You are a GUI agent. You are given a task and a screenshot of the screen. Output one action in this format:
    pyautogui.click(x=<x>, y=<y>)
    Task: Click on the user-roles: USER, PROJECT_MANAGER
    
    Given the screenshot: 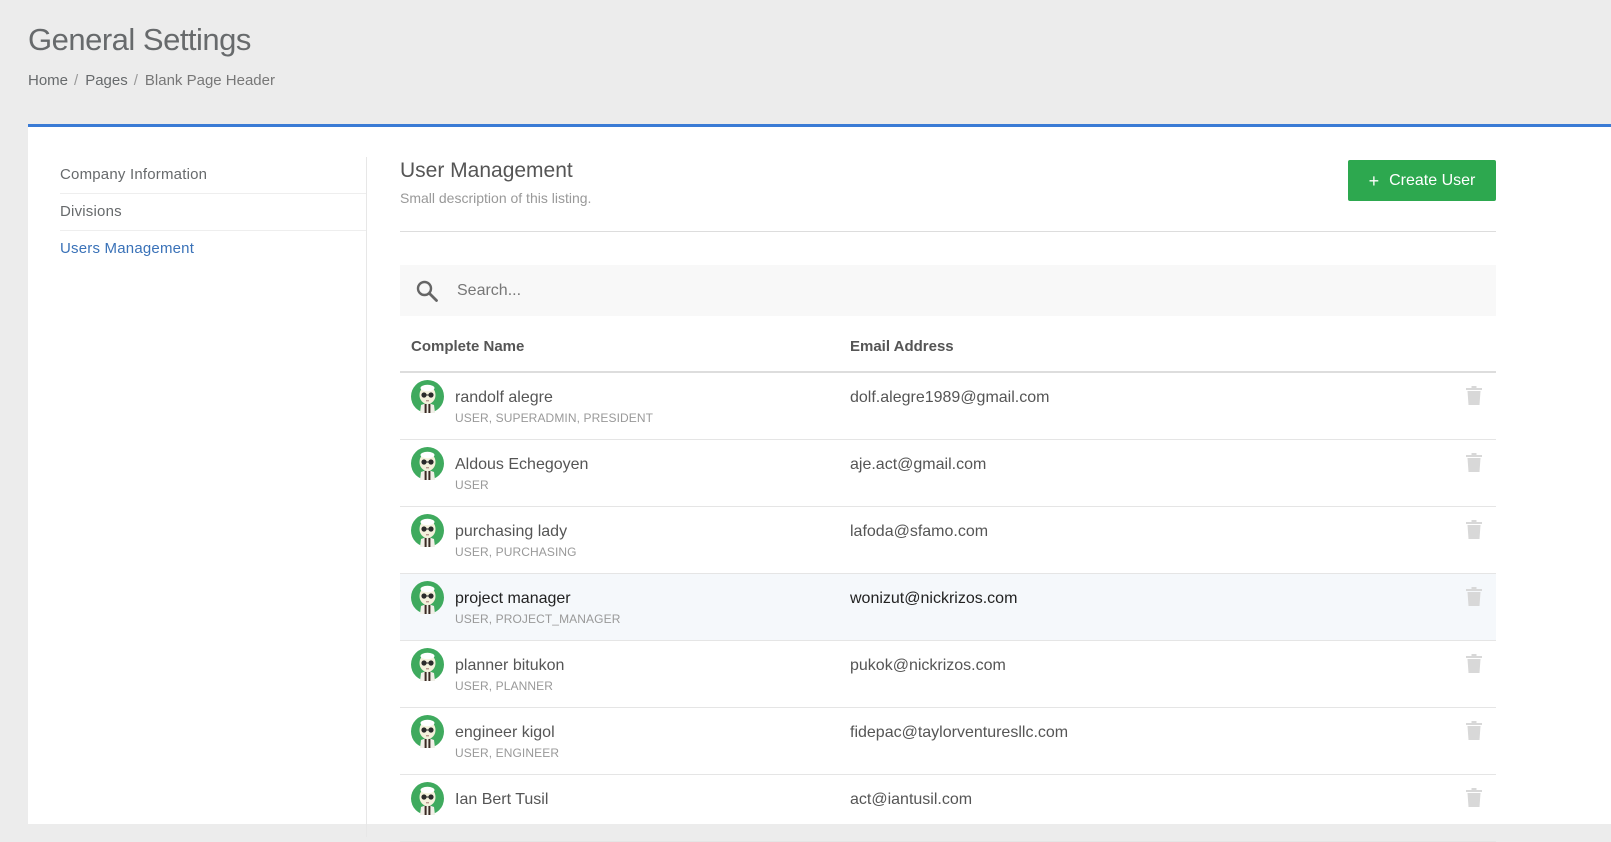 What is the action you would take?
    pyautogui.click(x=538, y=619)
    